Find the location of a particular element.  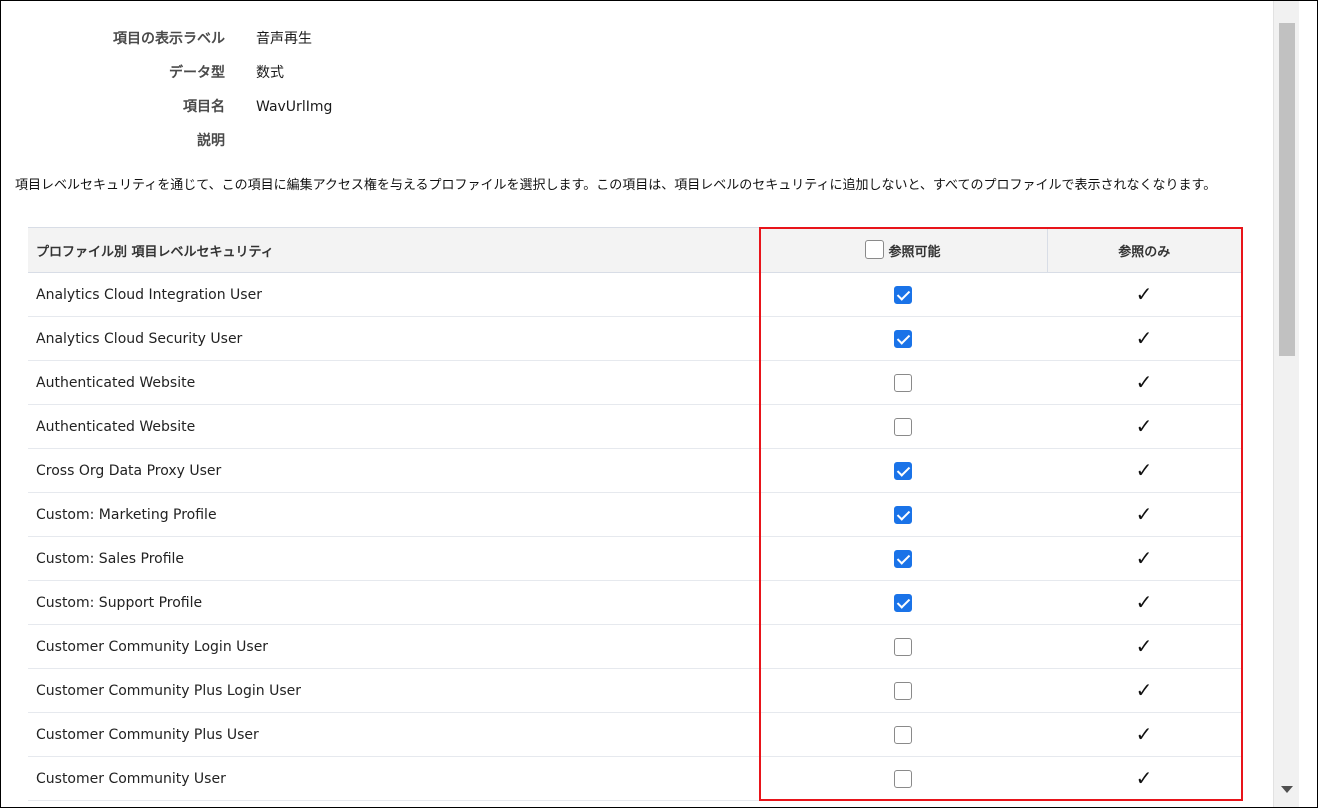

right-margin is located at coordinates (1308, 404).